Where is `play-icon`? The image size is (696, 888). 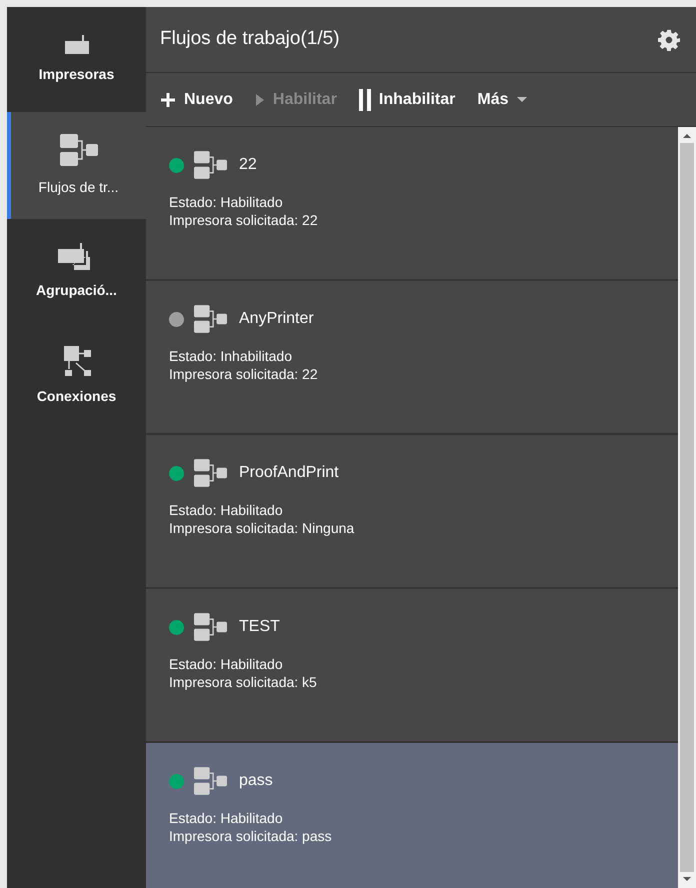 play-icon is located at coordinates (259, 99).